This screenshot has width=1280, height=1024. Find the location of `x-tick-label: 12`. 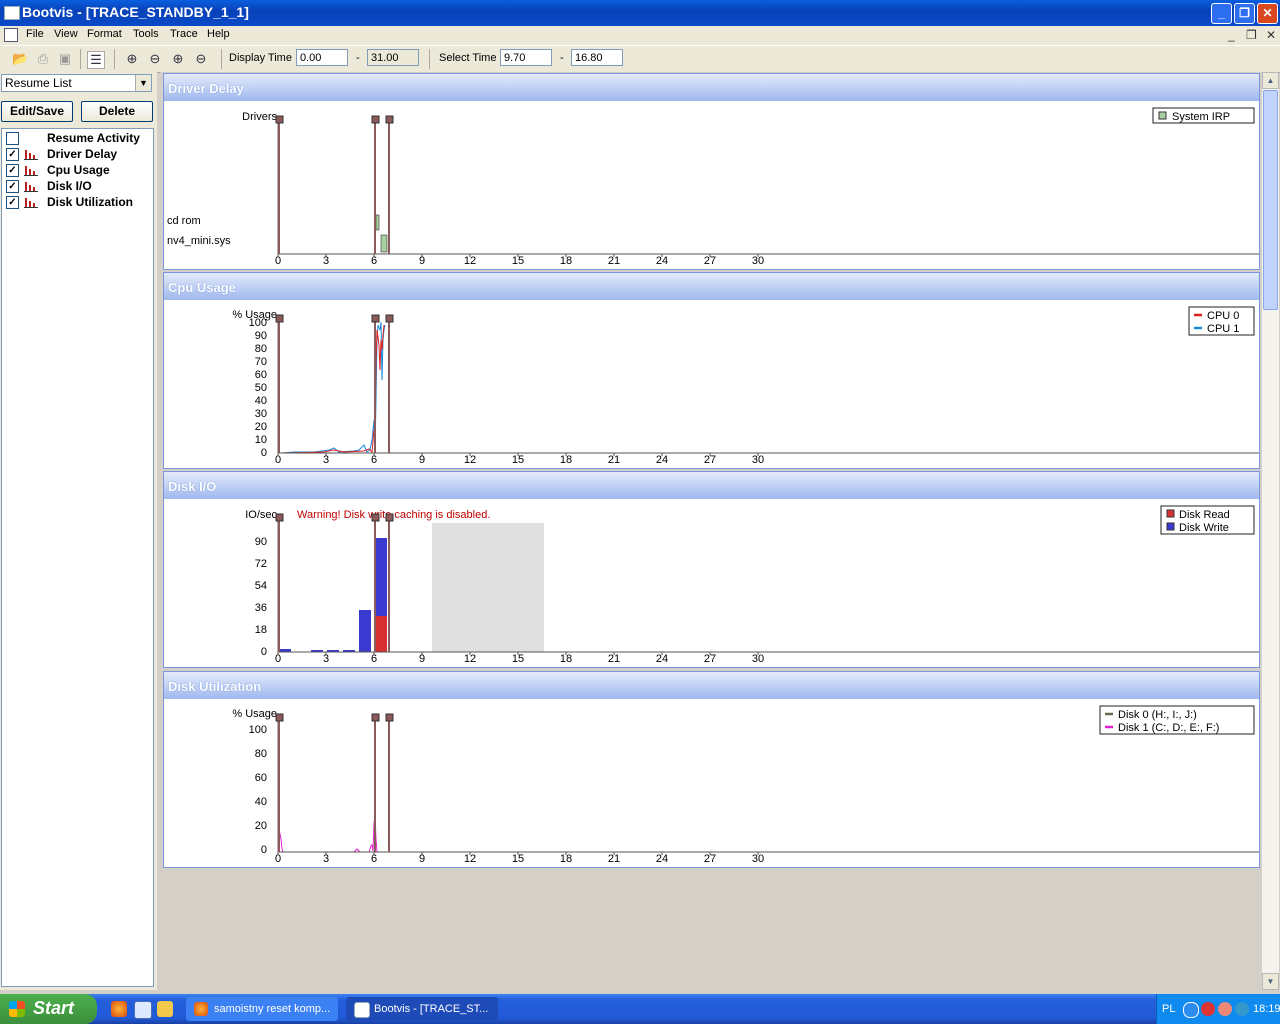

x-tick-label: 12 is located at coordinates (470, 460).